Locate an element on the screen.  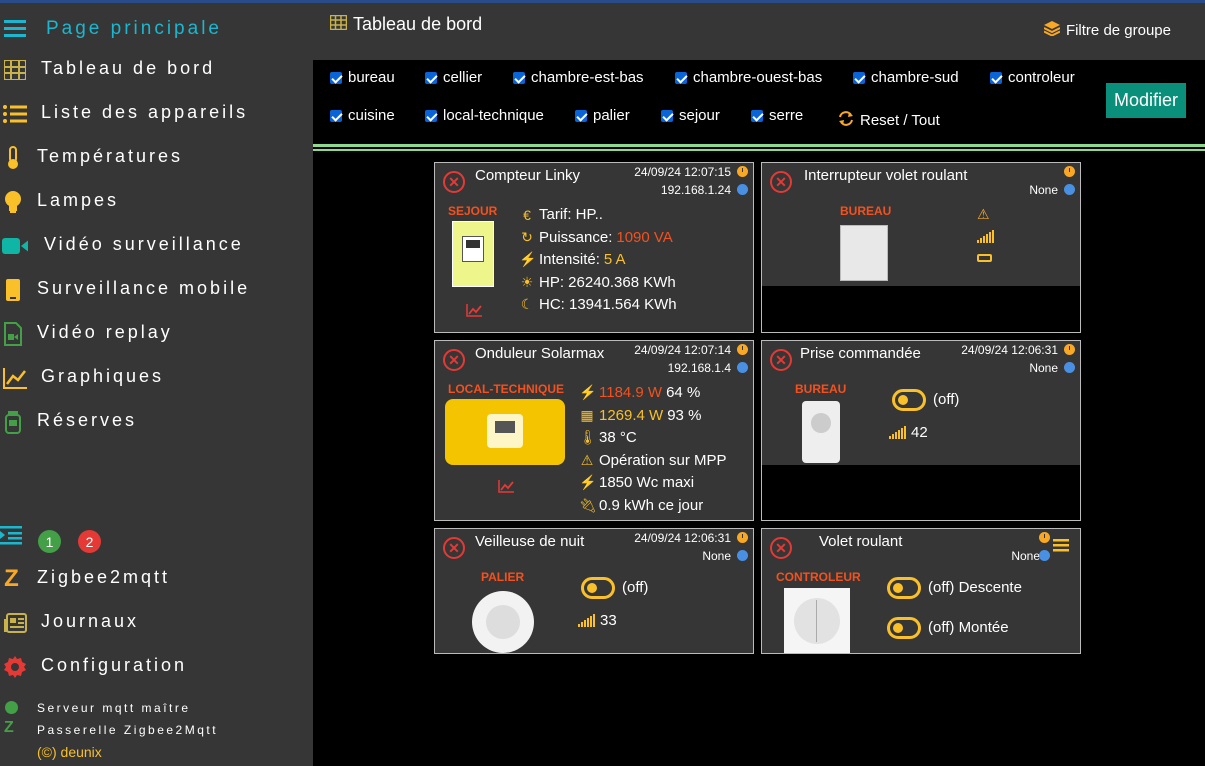
plug-image is located at coordinates (821, 432).